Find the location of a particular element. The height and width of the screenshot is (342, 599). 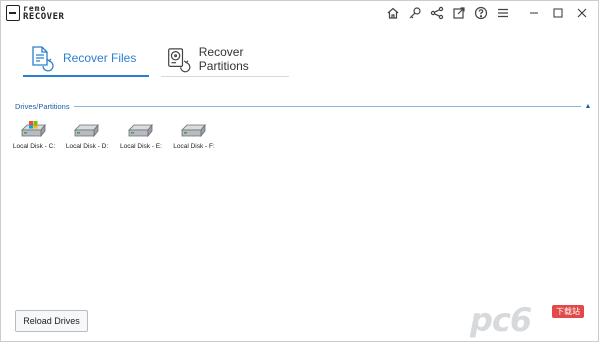

tab-recover-partitions-label: Recover Partitions is located at coordinates (223, 58).